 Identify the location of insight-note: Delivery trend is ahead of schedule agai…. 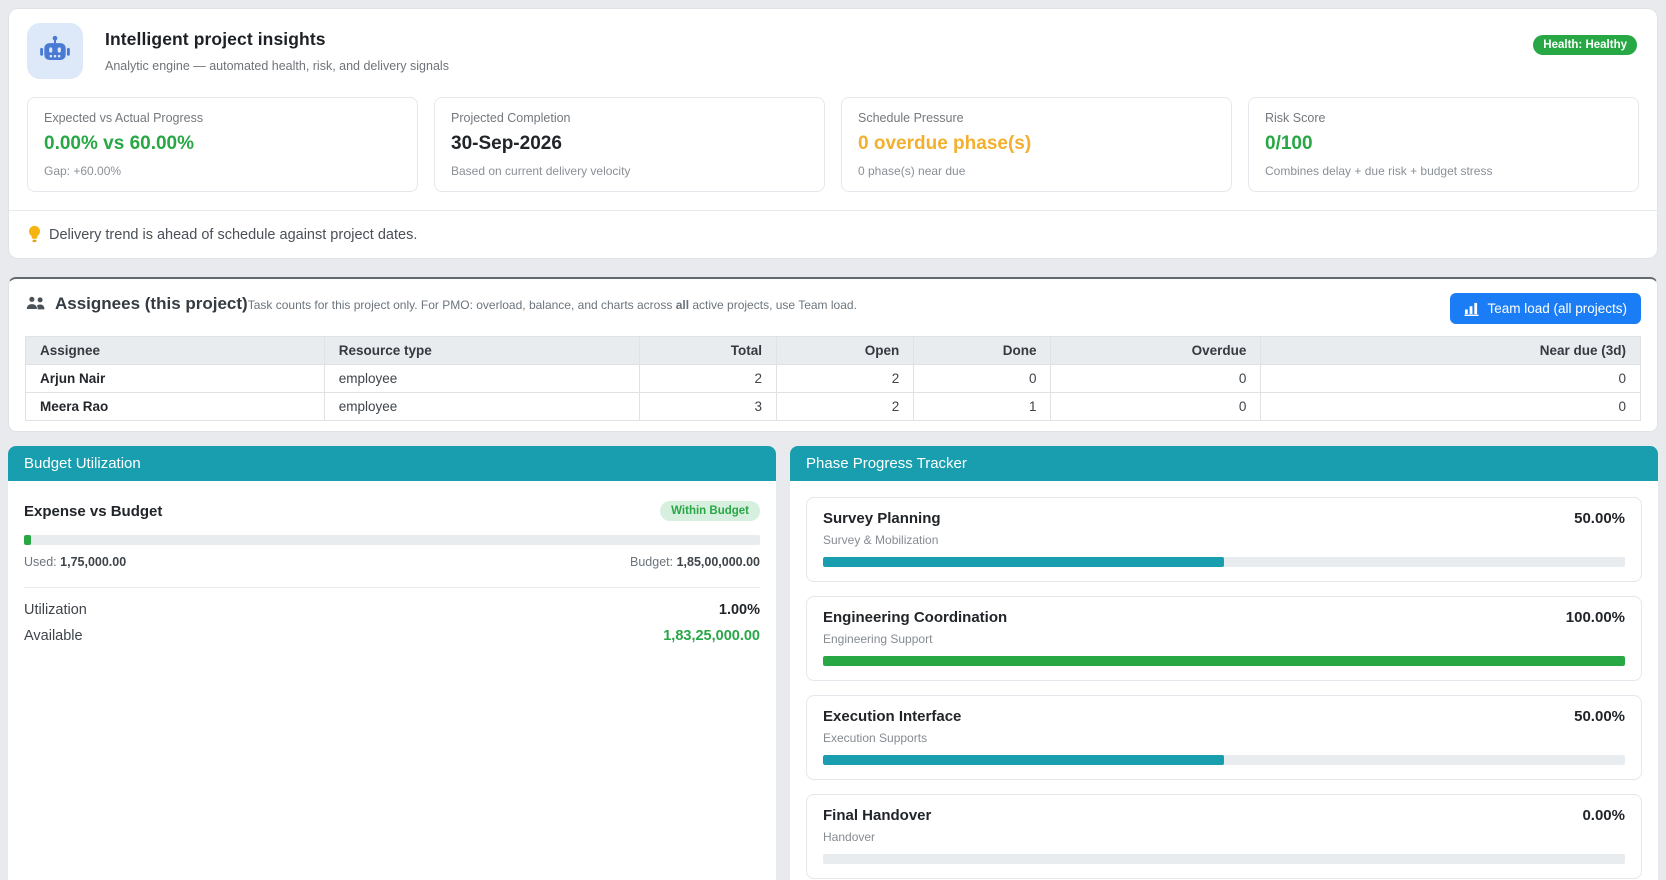
(833, 228).